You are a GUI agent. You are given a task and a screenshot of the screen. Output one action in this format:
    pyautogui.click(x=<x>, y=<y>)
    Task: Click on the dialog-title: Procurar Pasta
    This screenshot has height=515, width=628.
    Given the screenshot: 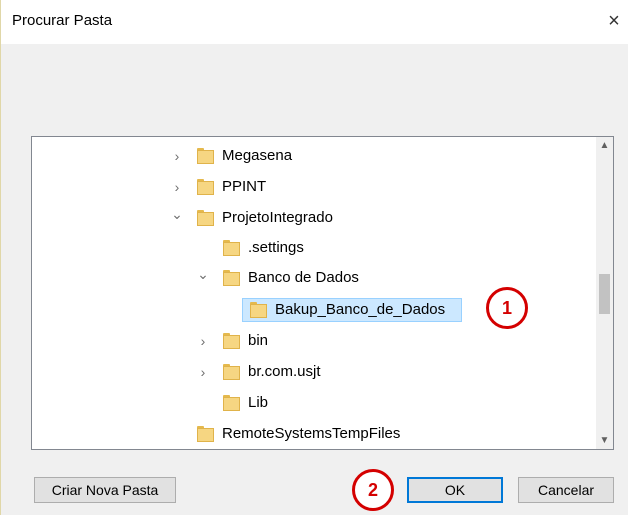 What is the action you would take?
    pyautogui.click(x=62, y=20)
    